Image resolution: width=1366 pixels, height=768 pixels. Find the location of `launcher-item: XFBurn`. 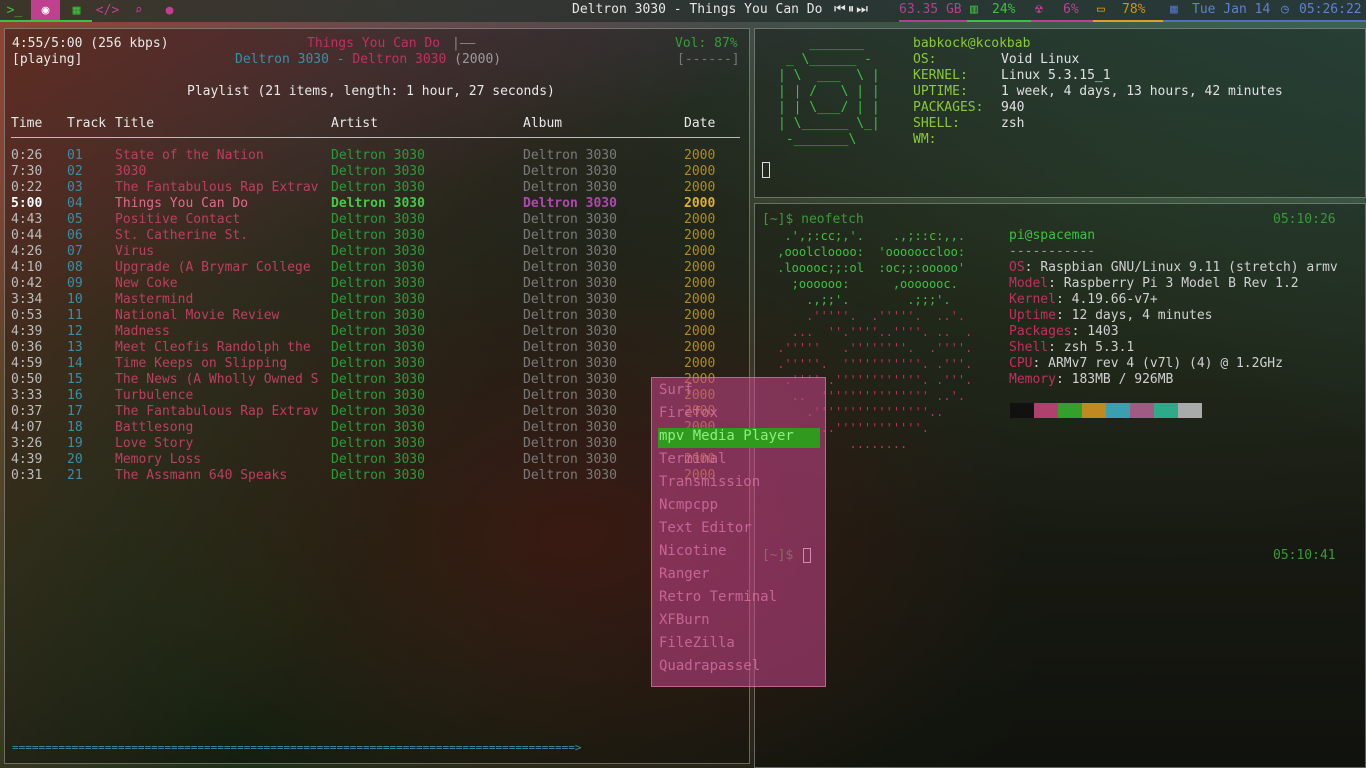

launcher-item: XFBurn is located at coordinates (739, 622).